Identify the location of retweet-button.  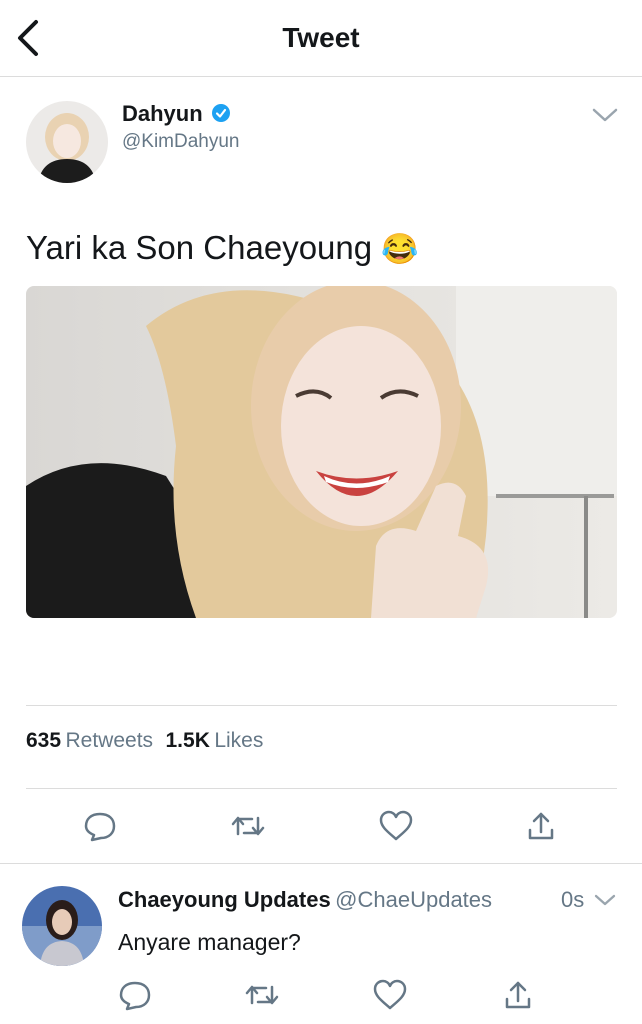
(248, 826).